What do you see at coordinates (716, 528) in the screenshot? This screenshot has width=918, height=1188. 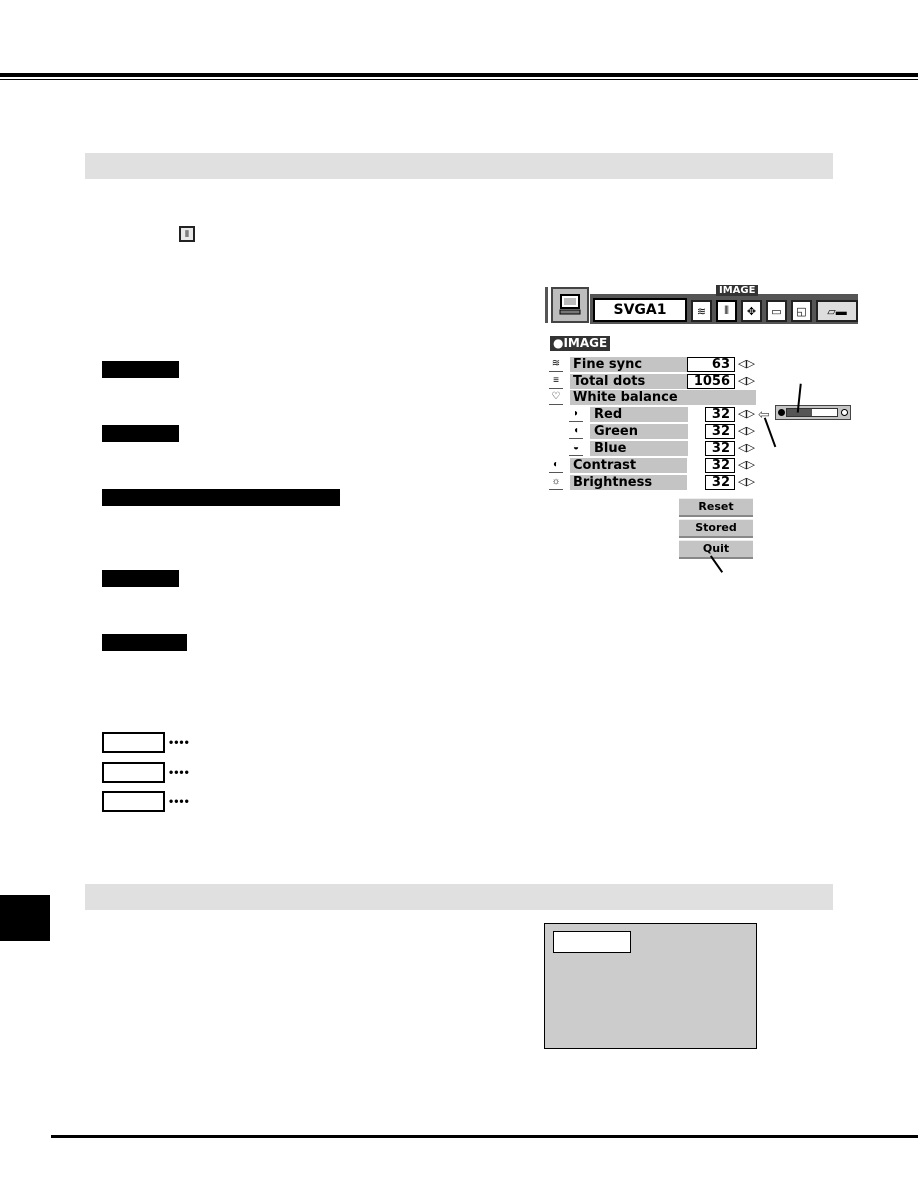 I see `stored-button: Stored` at bounding box center [716, 528].